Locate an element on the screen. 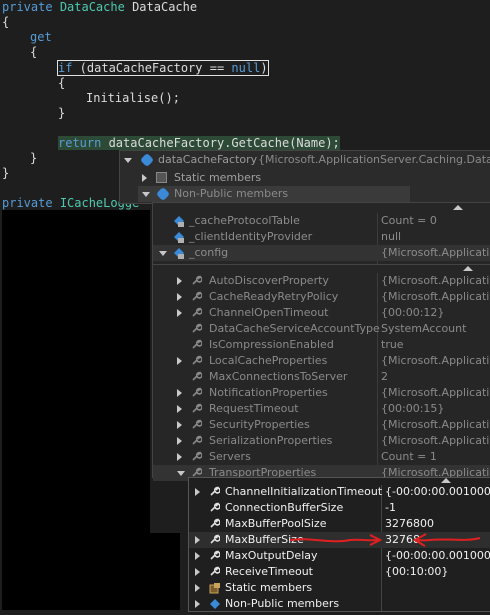 The width and height of the screenshot is (490, 615). static-members-label: Static members is located at coordinates (218, 177).